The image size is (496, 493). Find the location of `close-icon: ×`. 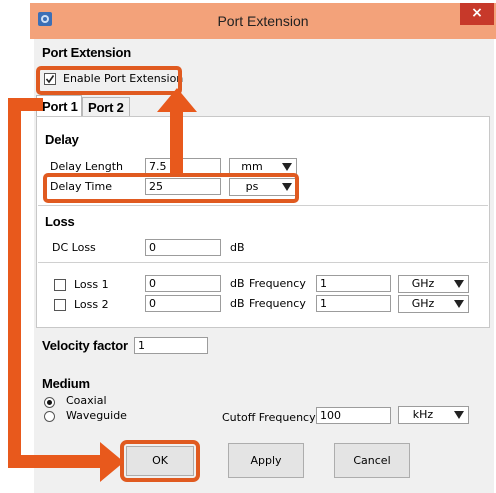

close-icon: × is located at coordinates (477, 13).